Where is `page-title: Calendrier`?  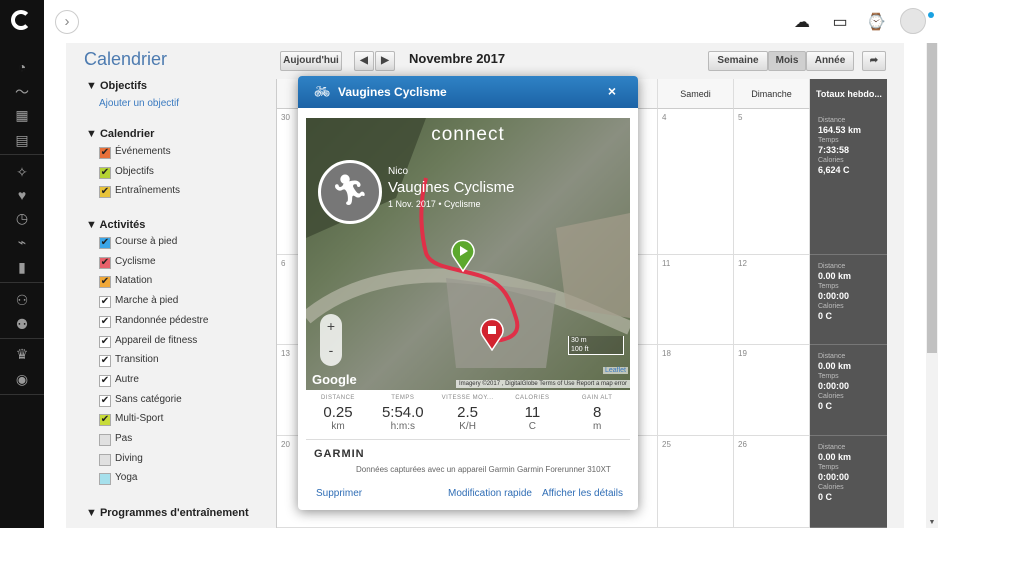 page-title: Calendrier is located at coordinates (126, 59).